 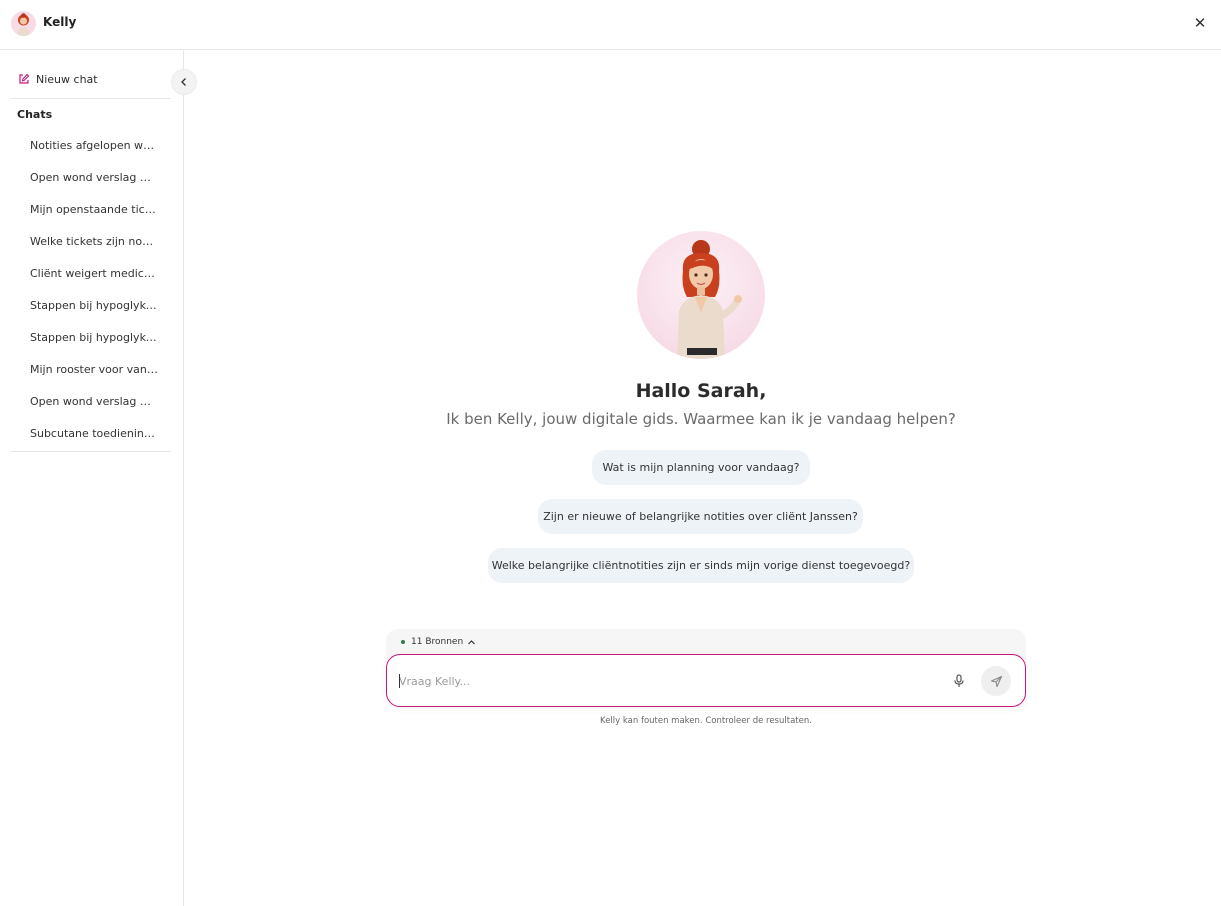 What do you see at coordinates (24, 78) in the screenshot?
I see `edit-icon` at bounding box center [24, 78].